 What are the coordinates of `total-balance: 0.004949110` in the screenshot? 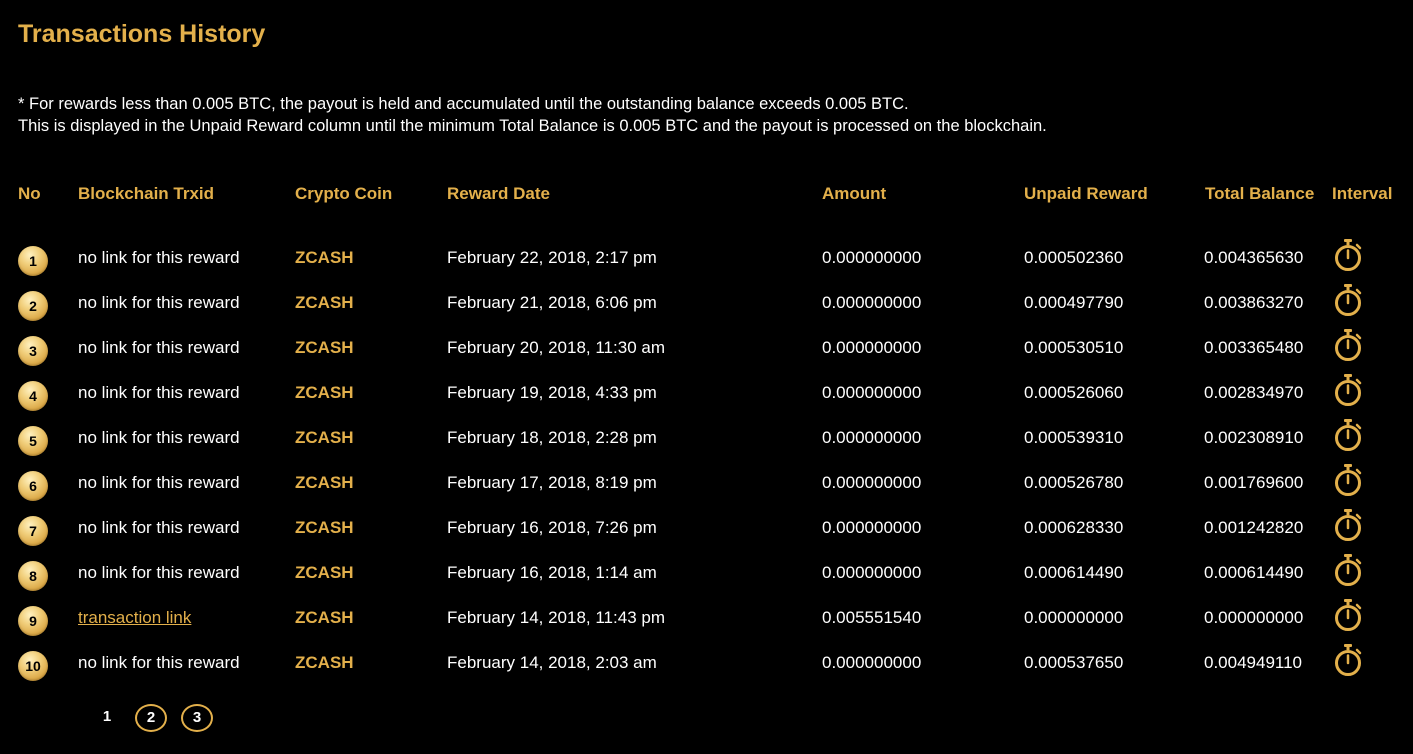 It's located at (1253, 662).